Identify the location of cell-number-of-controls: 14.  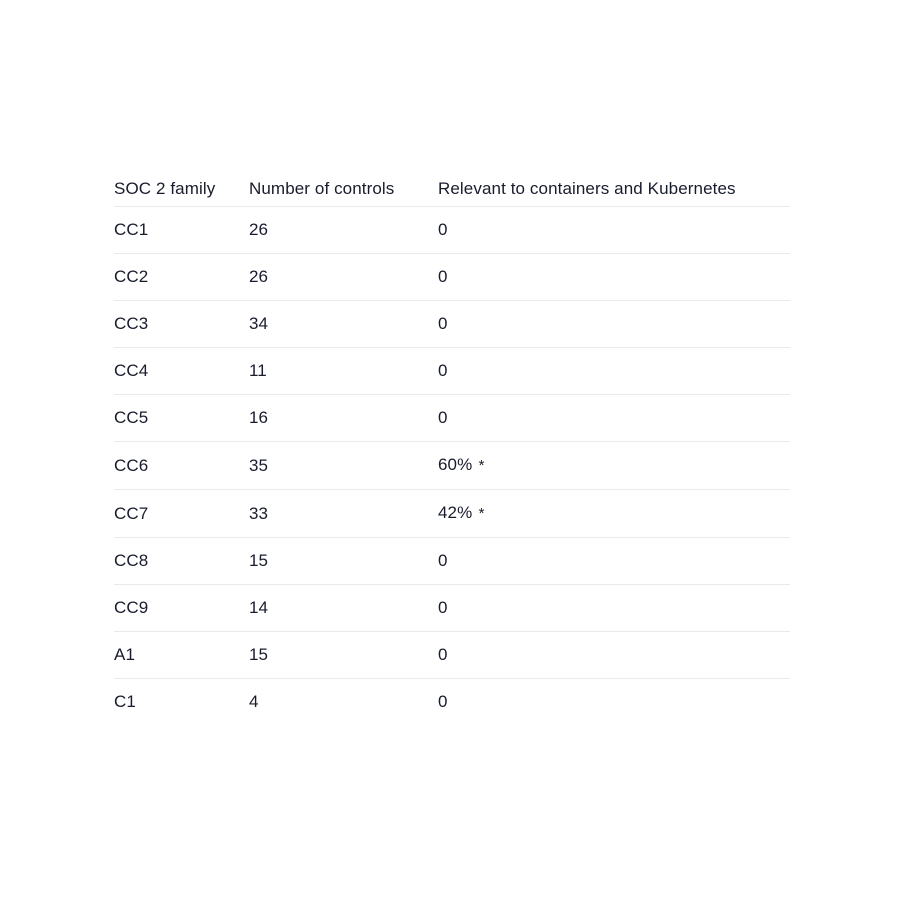
(259, 607).